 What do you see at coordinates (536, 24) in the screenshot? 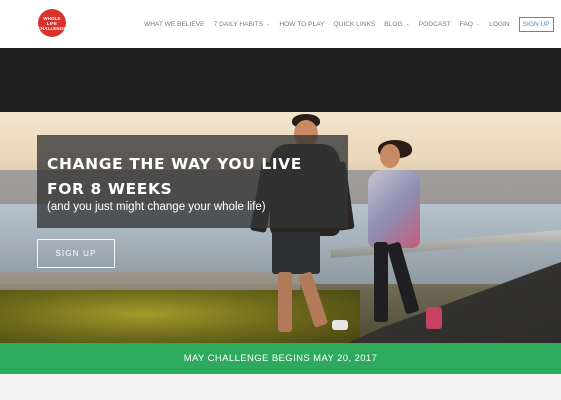
I see `nav-signup-button: SIGN UP` at bounding box center [536, 24].